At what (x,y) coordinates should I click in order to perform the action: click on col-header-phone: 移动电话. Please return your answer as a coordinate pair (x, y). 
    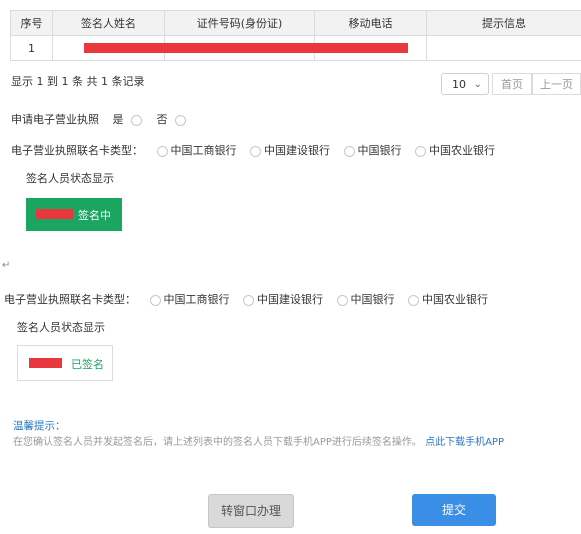
    Looking at the image, I should click on (370, 23).